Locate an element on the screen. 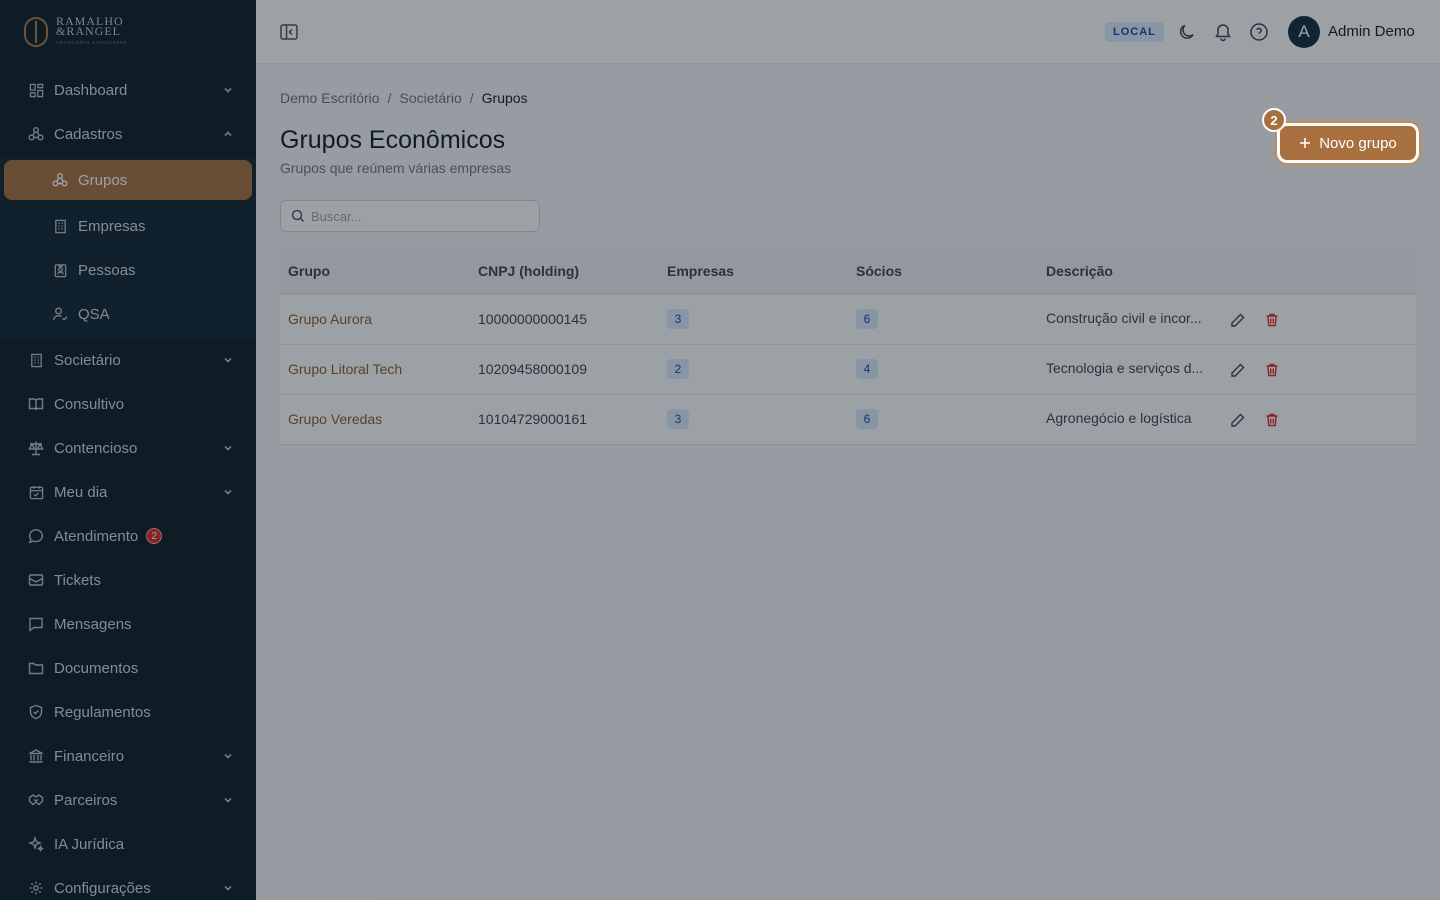 This screenshot has width=1440, height=900. sidebar-item-configuracoes: Configurações is located at coordinates (128, 883).